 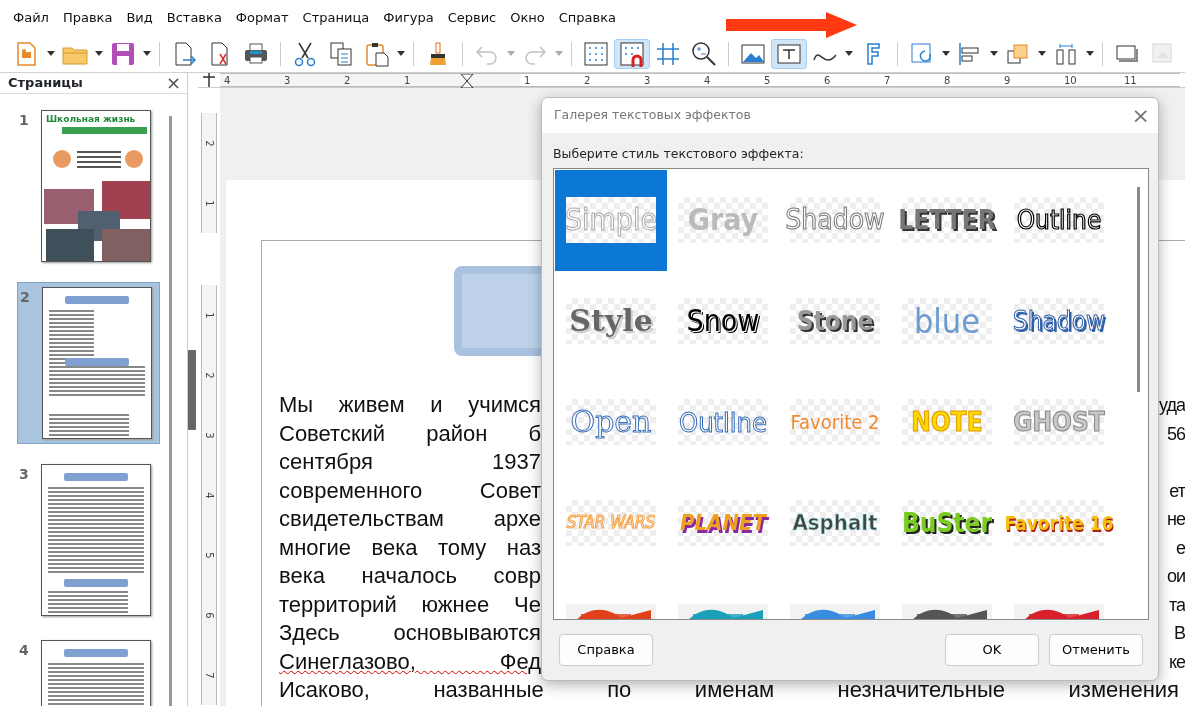 What do you see at coordinates (410, 661) in the screenshot?
I see `body-text: Синеглазово, Фед` at bounding box center [410, 661].